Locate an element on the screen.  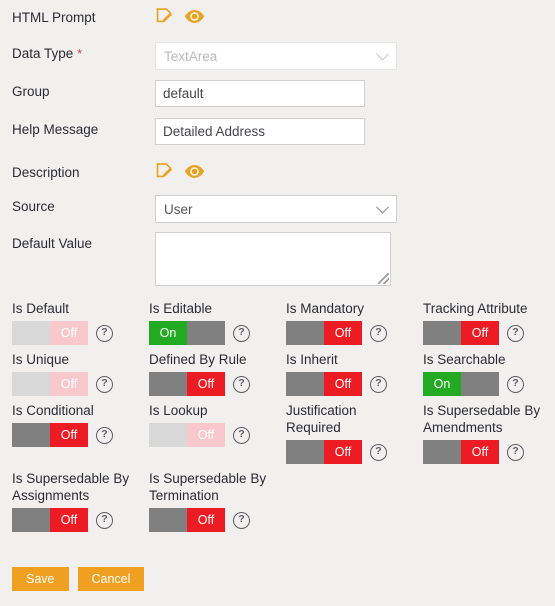
toggle-switch-is-editable: On is located at coordinates (187, 333).